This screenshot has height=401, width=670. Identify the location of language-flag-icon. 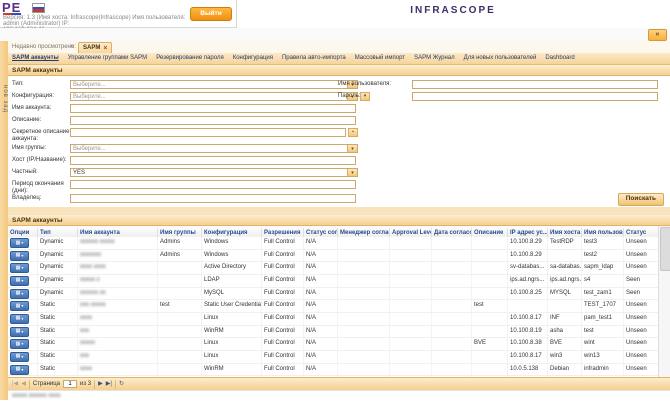
(38, 8).